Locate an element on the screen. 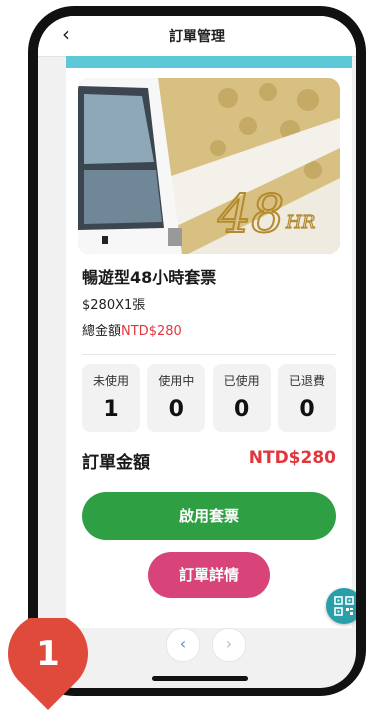 The image size is (380, 718). svg-text: 48 is located at coordinates (250, 215).